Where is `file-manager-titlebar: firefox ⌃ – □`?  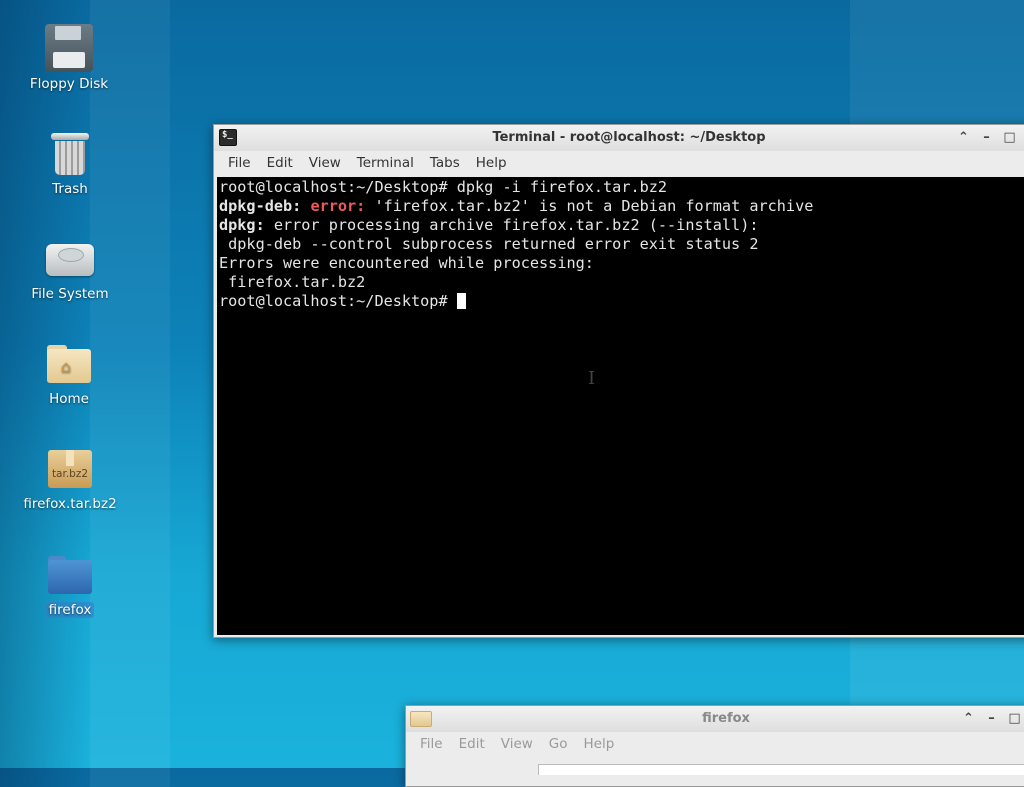
file-manager-titlebar: firefox ⌃ – □ is located at coordinates (715, 719).